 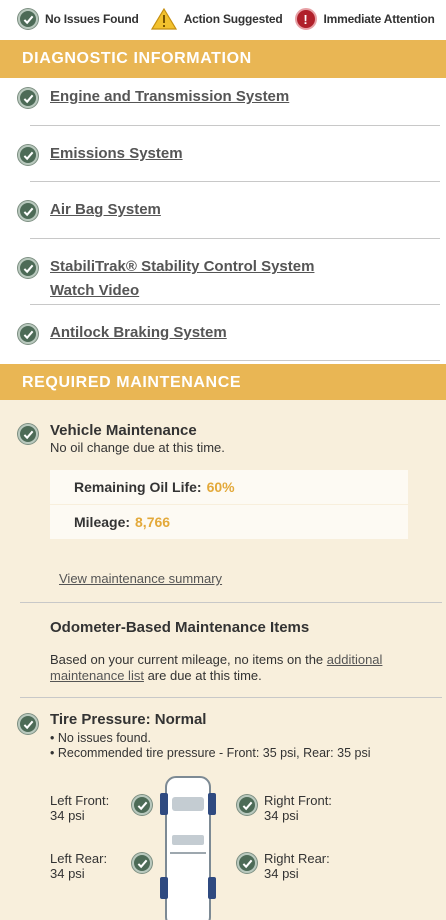 What do you see at coordinates (100, 738) in the screenshot?
I see `tire-note-no-issues: • No issues found.` at bounding box center [100, 738].